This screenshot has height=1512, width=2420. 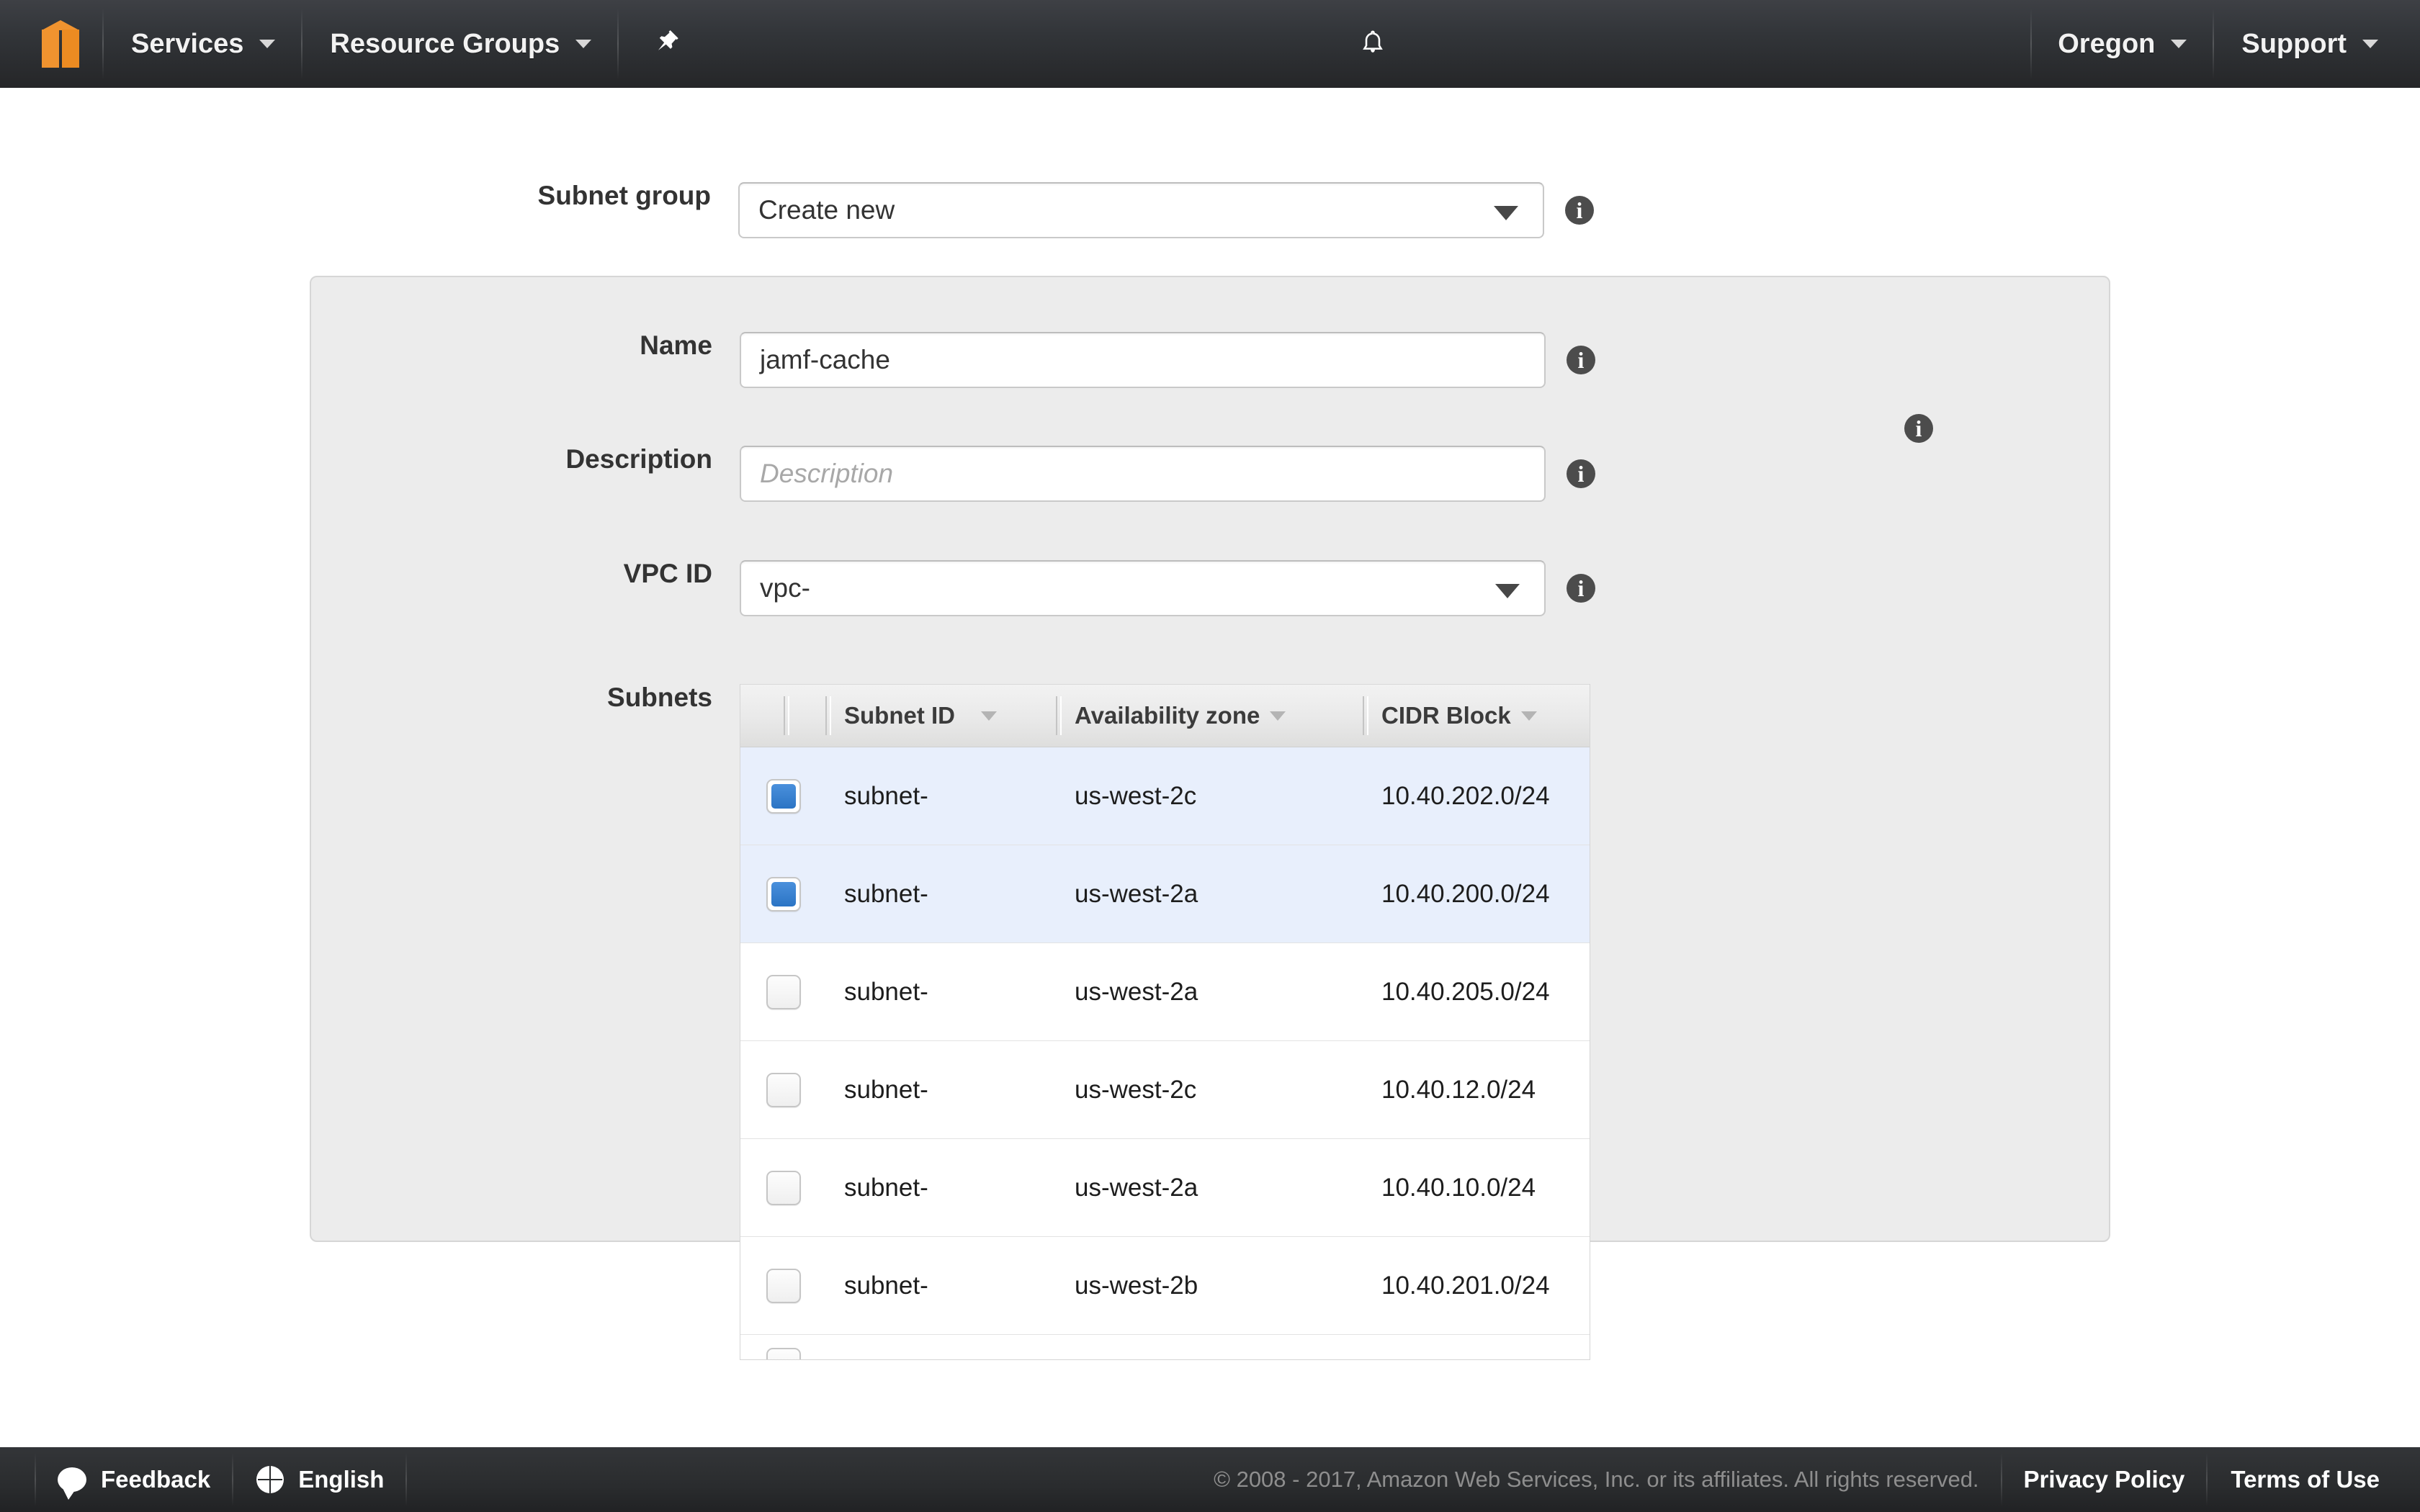 What do you see at coordinates (827, 473) in the screenshot?
I see `description-placeholder: Description` at bounding box center [827, 473].